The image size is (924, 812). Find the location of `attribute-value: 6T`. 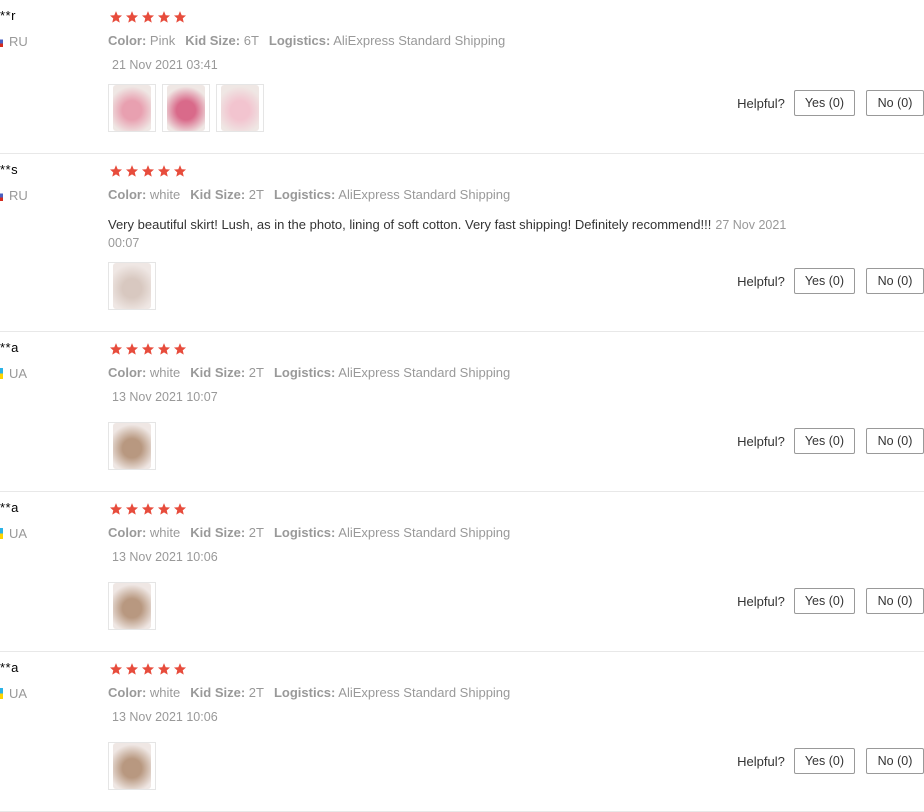

attribute-value: 6T is located at coordinates (251, 40).